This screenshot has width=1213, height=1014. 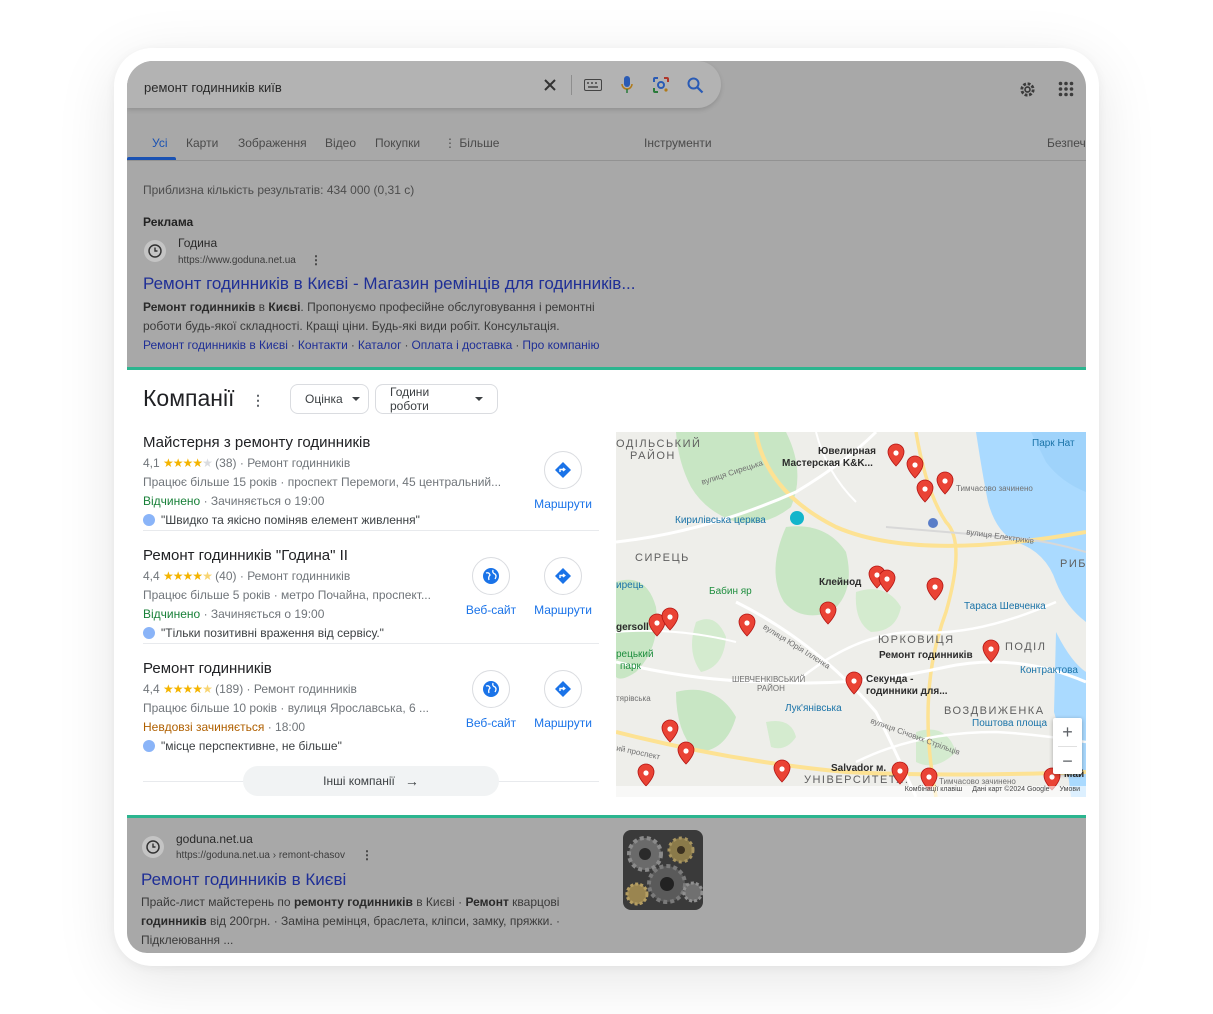 I want to click on search-bar: ремонт годинників київ, so click(x=424, y=84).